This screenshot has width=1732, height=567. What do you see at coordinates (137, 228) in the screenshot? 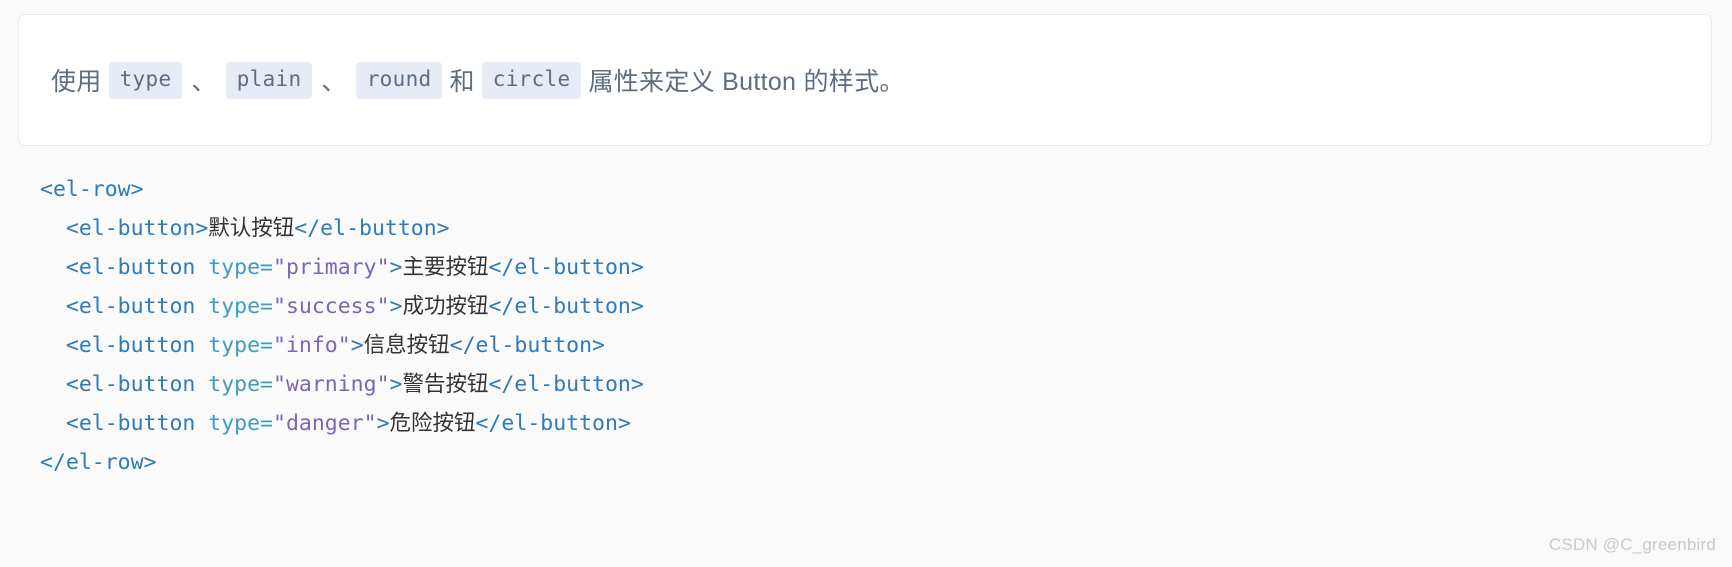
I see `code-token-tag: <el-button>` at bounding box center [137, 228].